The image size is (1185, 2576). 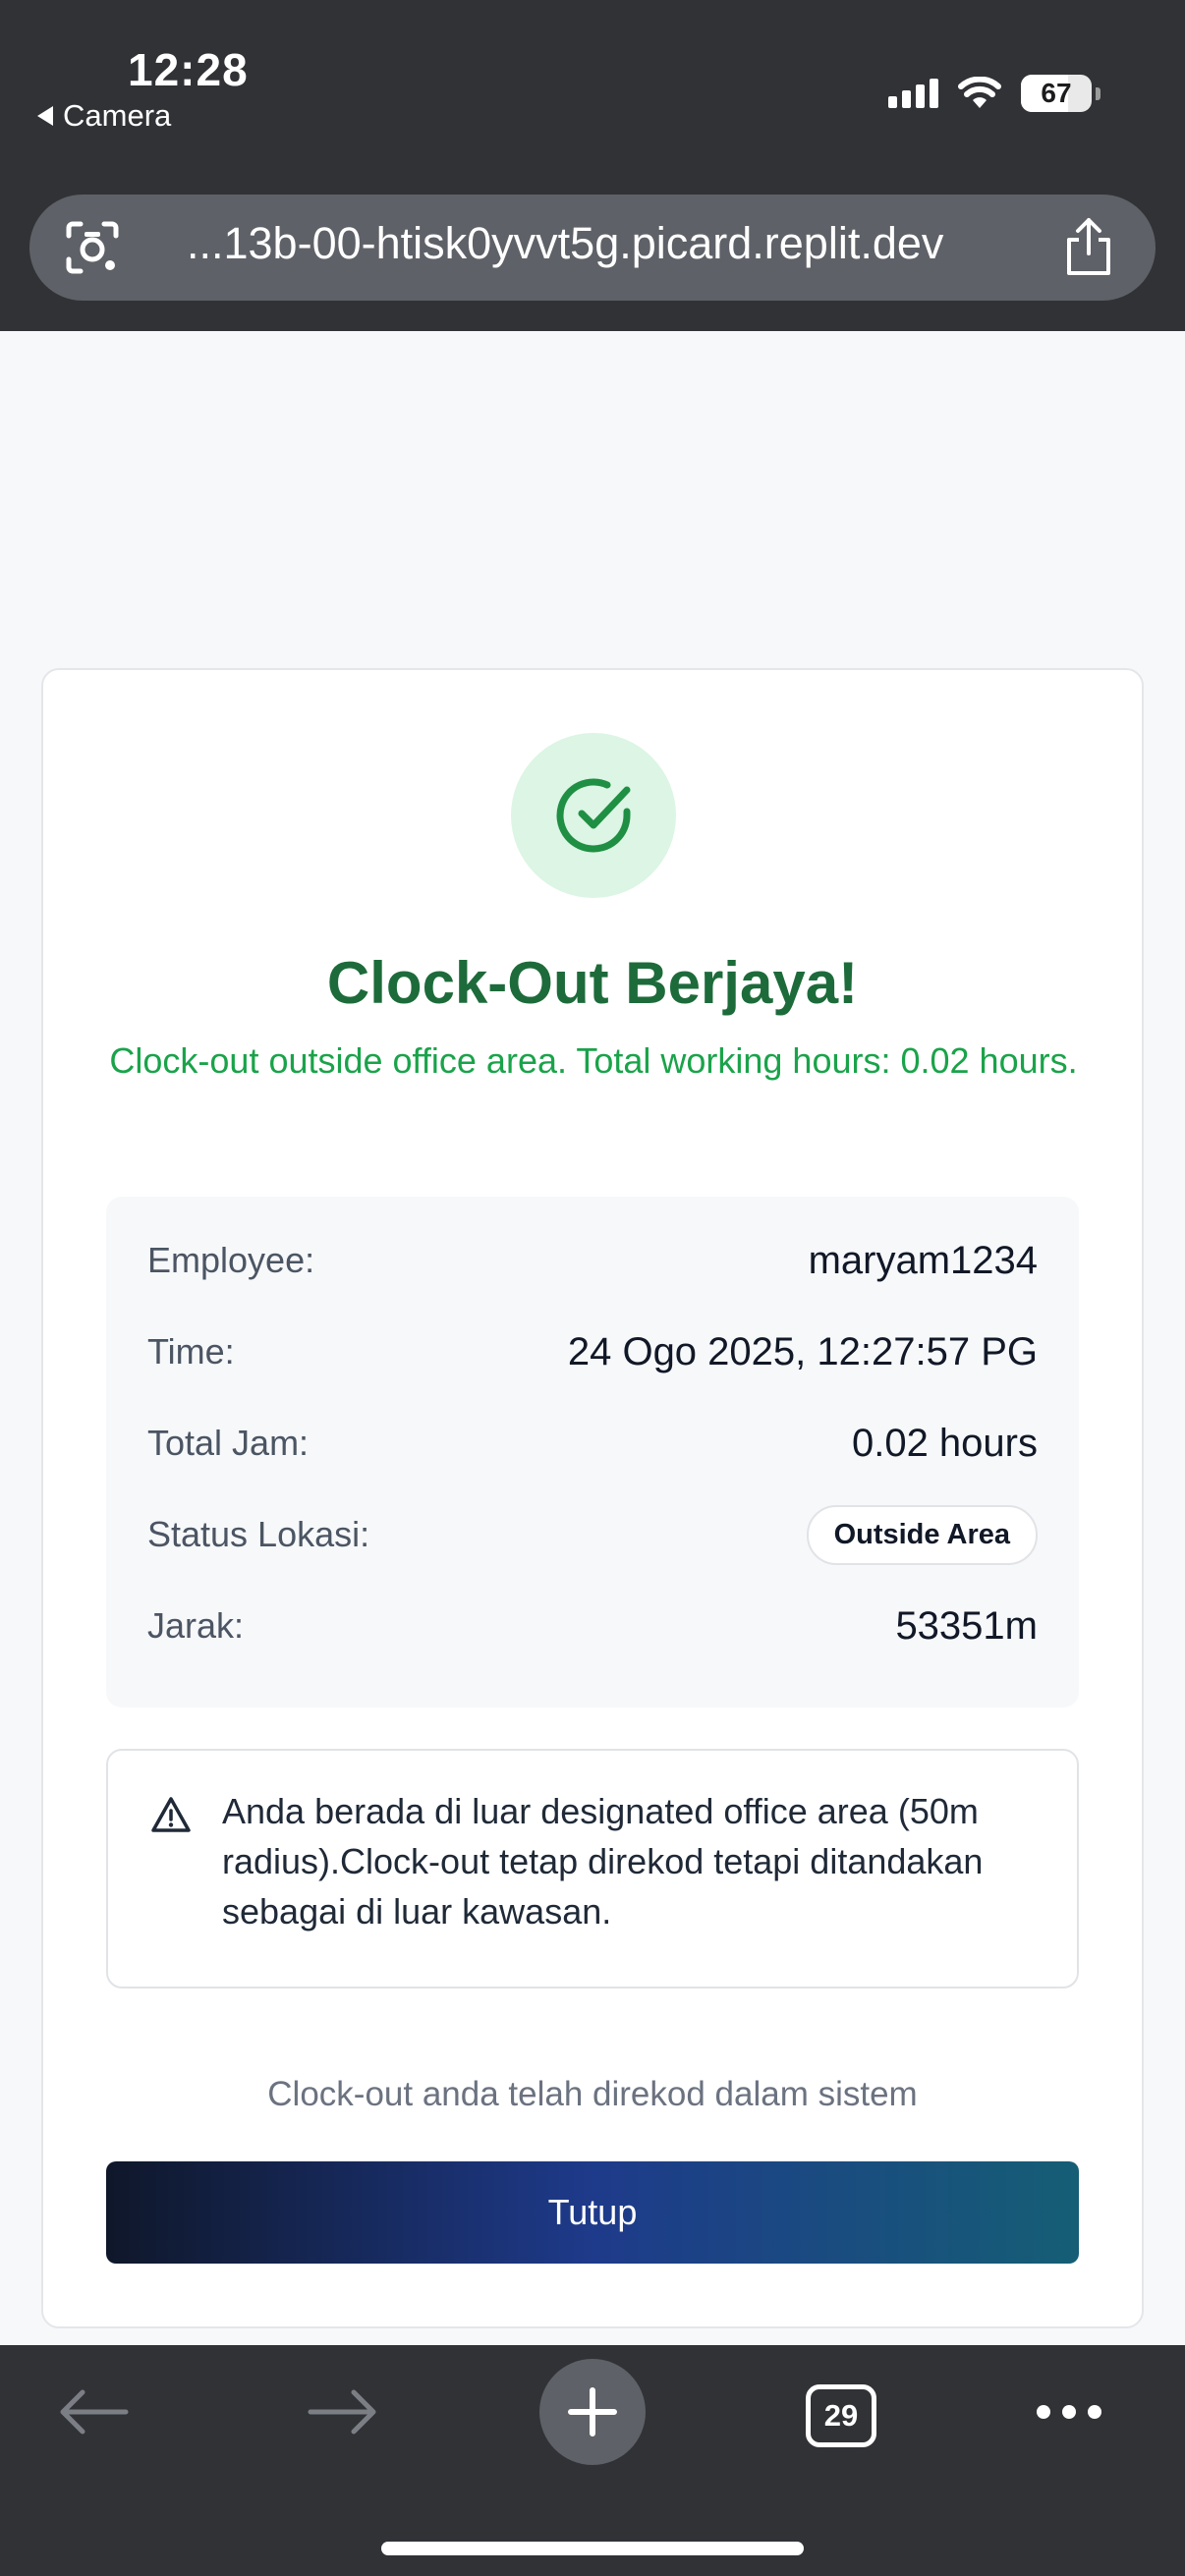 What do you see at coordinates (592, 983) in the screenshot?
I see `result-title: Clock-Out Berjaya!` at bounding box center [592, 983].